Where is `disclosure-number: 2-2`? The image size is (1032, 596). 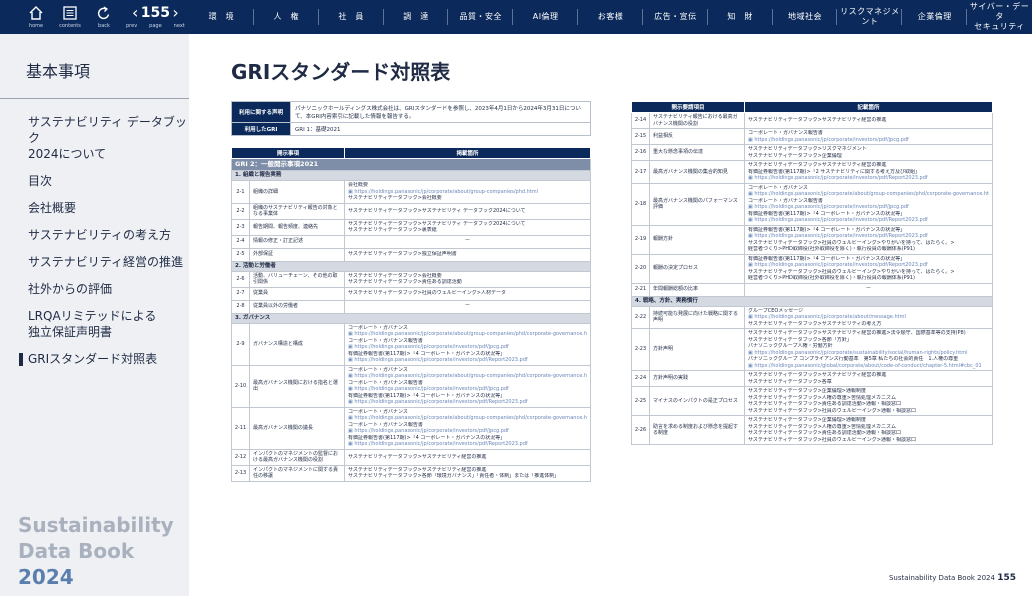
disclosure-number: 2-2 is located at coordinates (240, 211).